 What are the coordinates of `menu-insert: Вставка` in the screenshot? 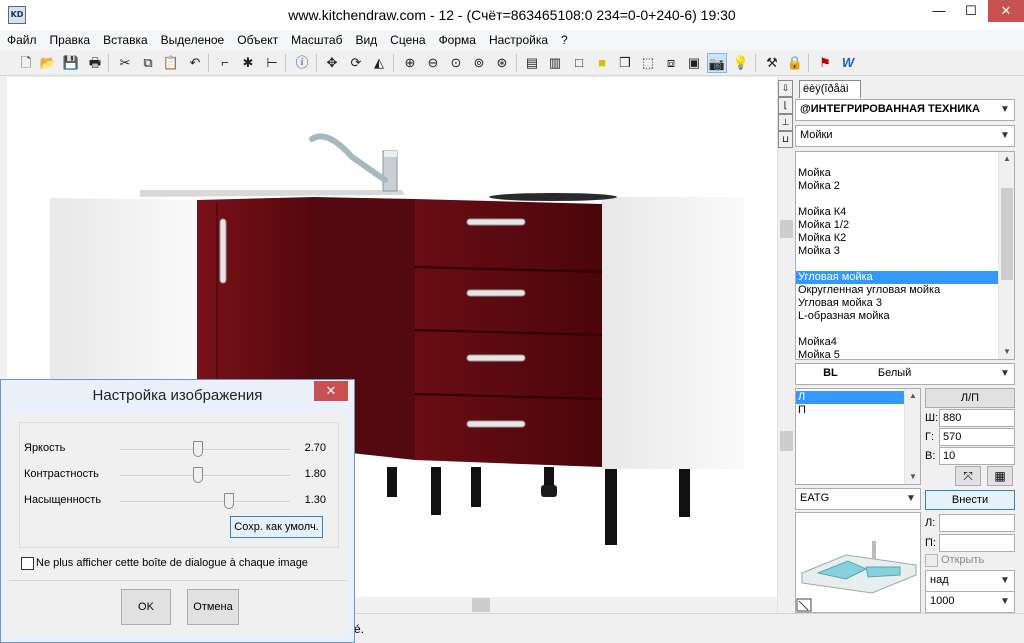 It's located at (125, 38).